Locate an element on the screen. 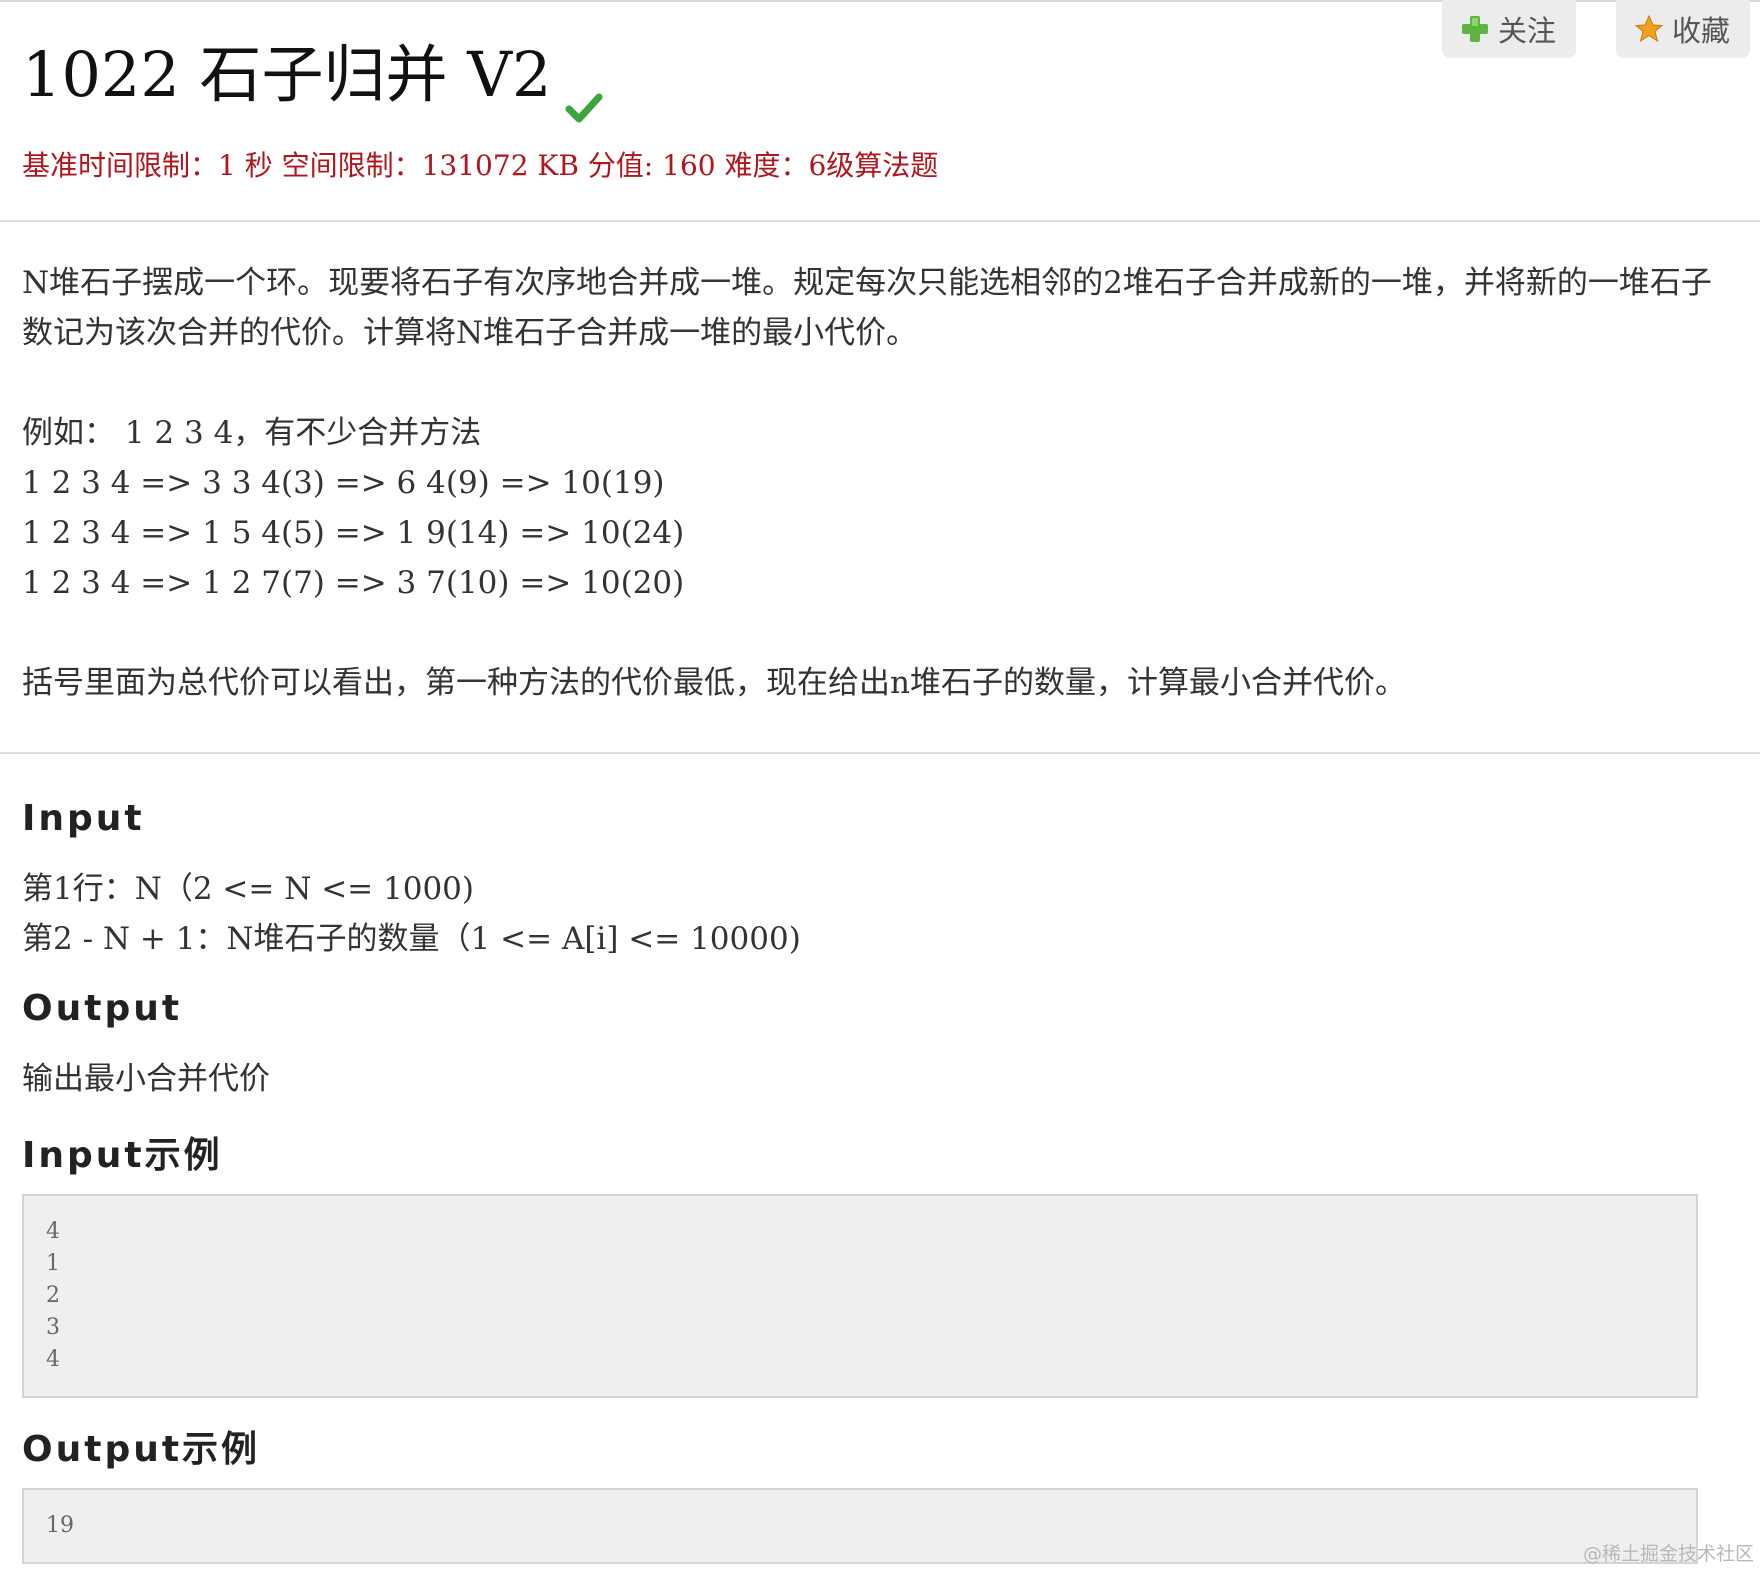 This screenshot has height=1574, width=1760. example-line: 1 2 3 4 => 1 5 4(5) => 1 9(14) => 10(24) is located at coordinates (353, 533).